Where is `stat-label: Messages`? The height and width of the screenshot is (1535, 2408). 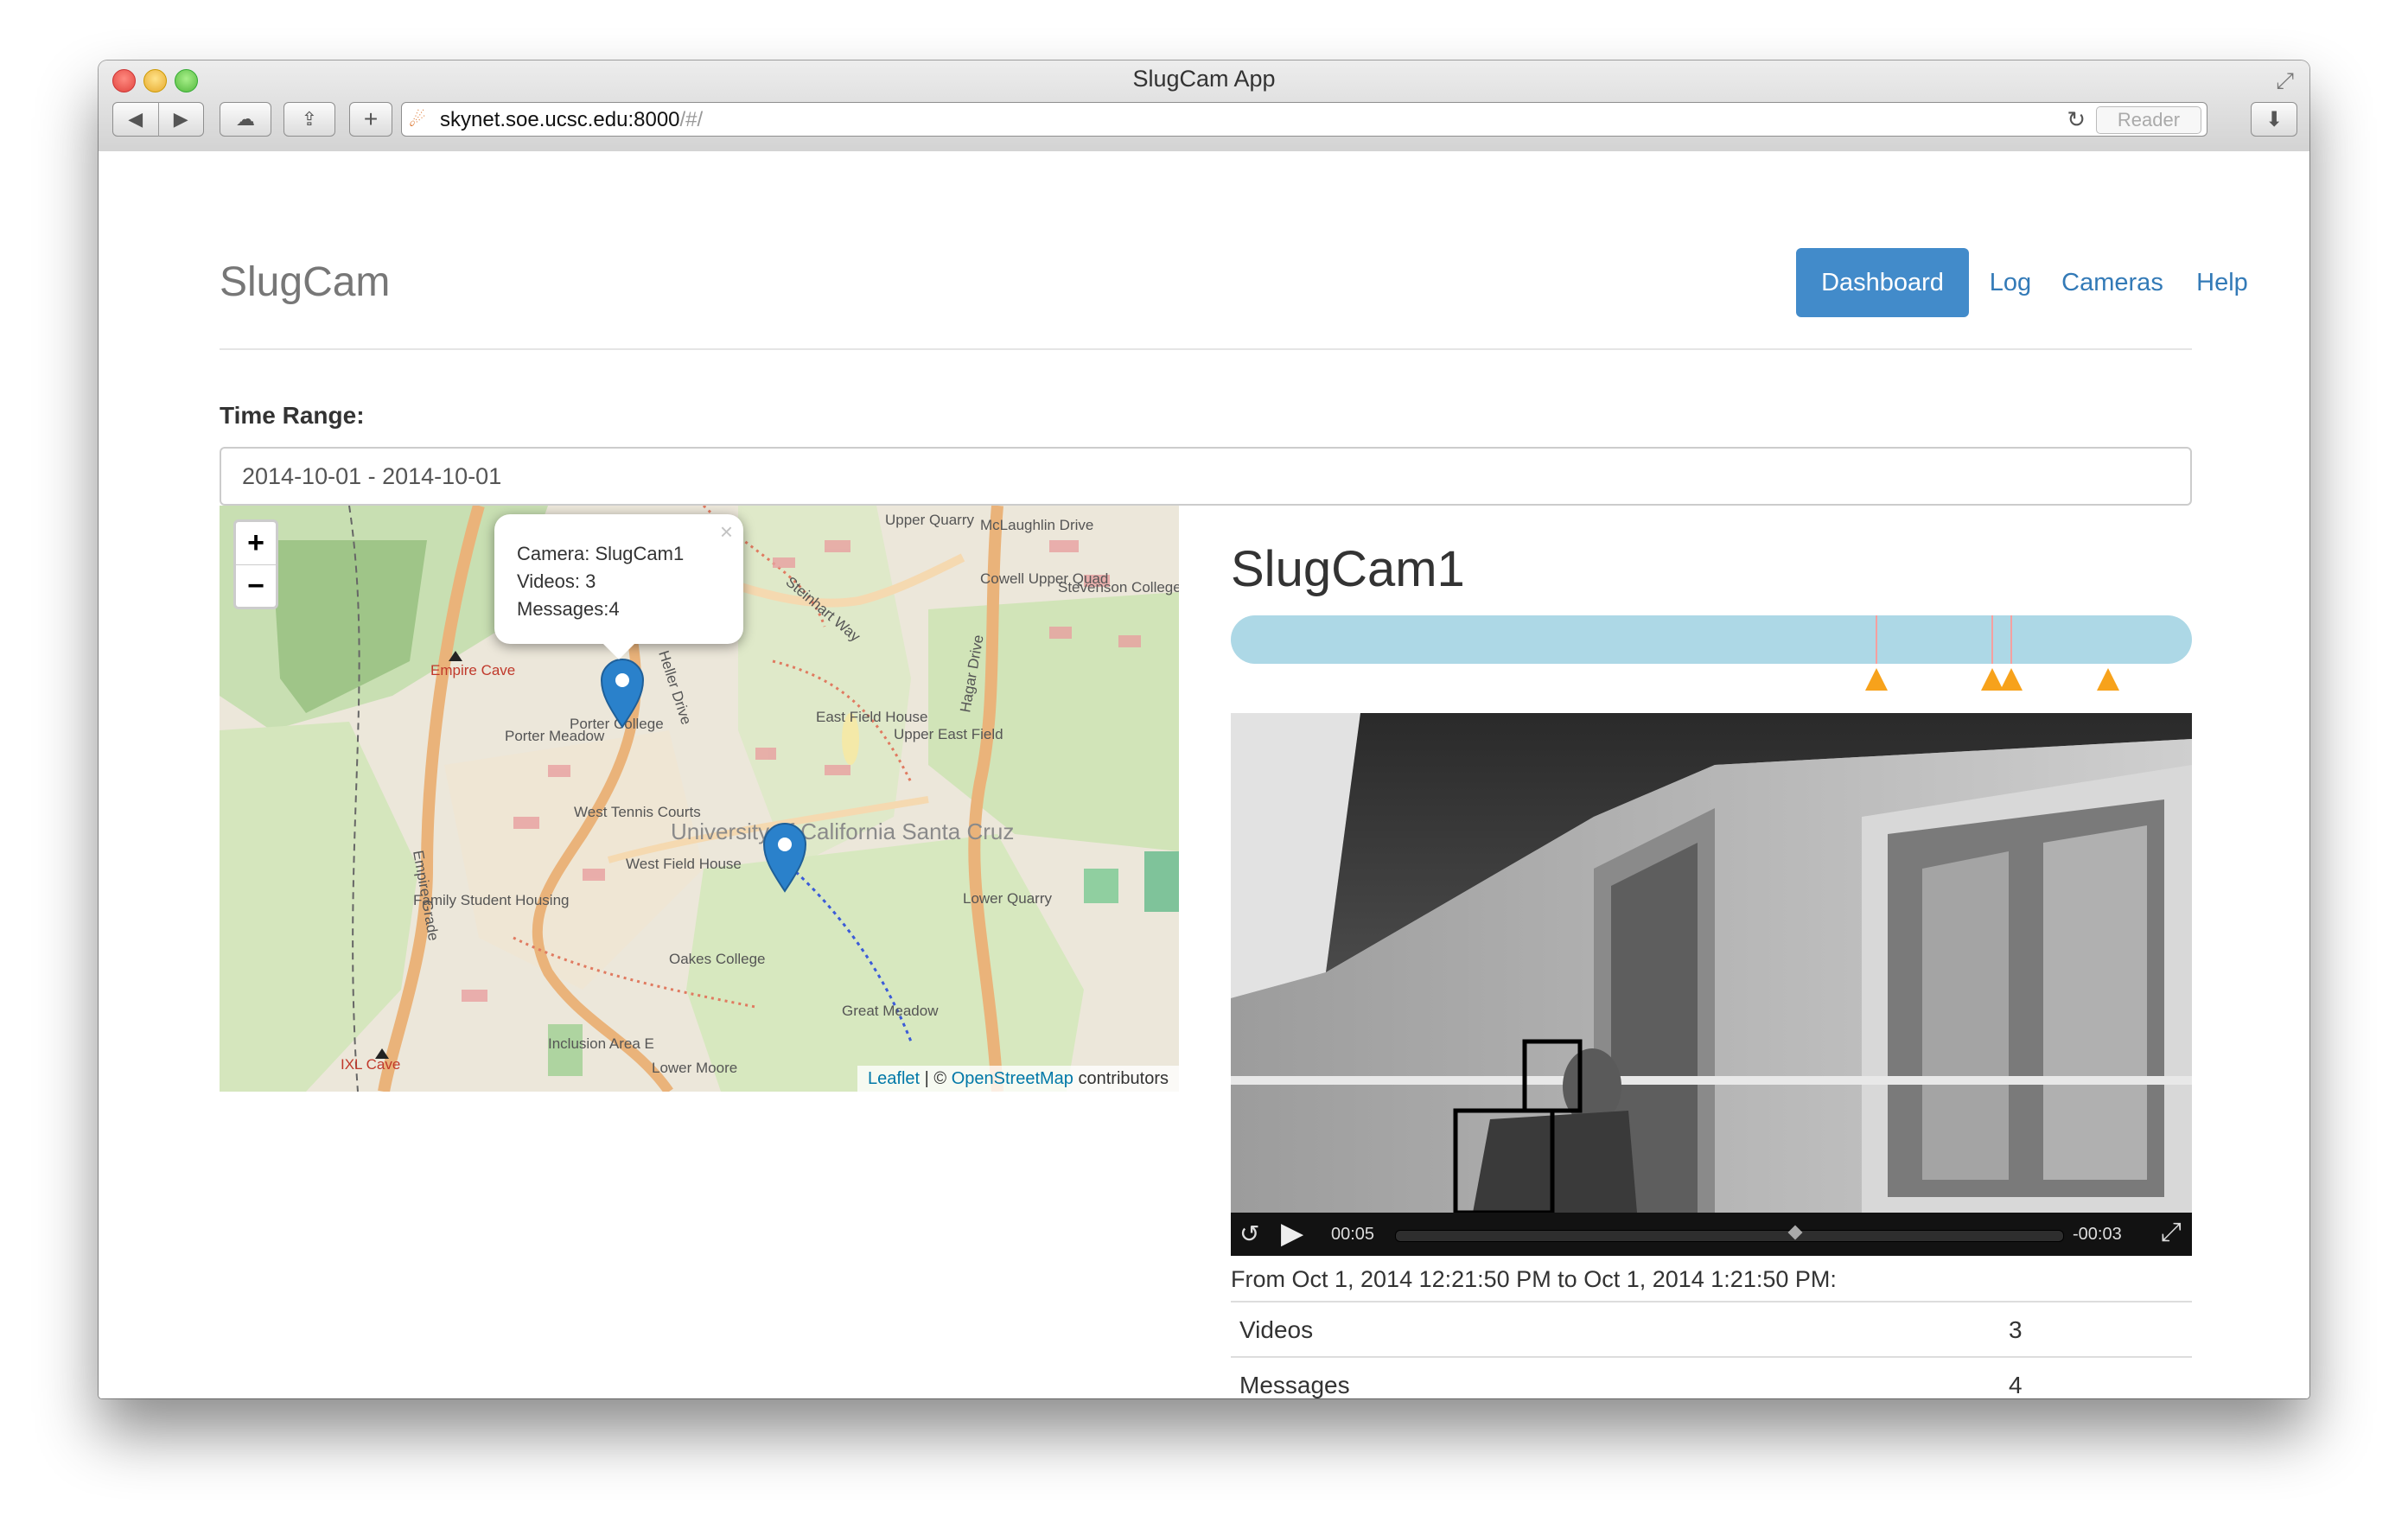 stat-label: Messages is located at coordinates (1294, 1385).